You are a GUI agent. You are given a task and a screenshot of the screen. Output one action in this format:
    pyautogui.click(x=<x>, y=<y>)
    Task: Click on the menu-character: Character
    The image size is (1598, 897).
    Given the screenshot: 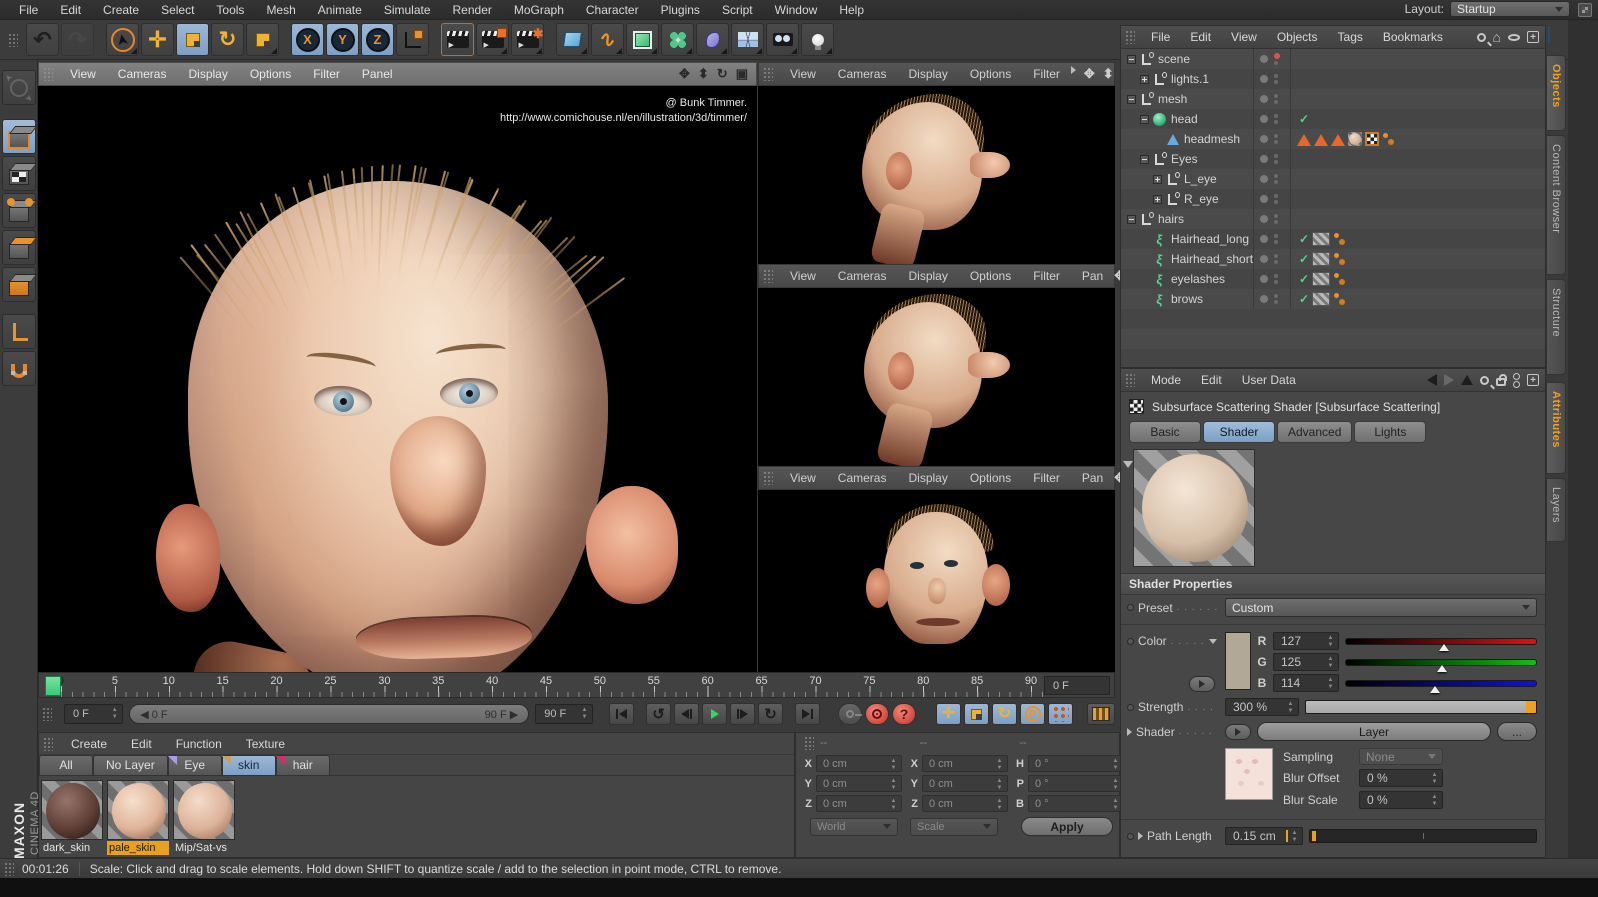 What is the action you would take?
    pyautogui.click(x=612, y=10)
    